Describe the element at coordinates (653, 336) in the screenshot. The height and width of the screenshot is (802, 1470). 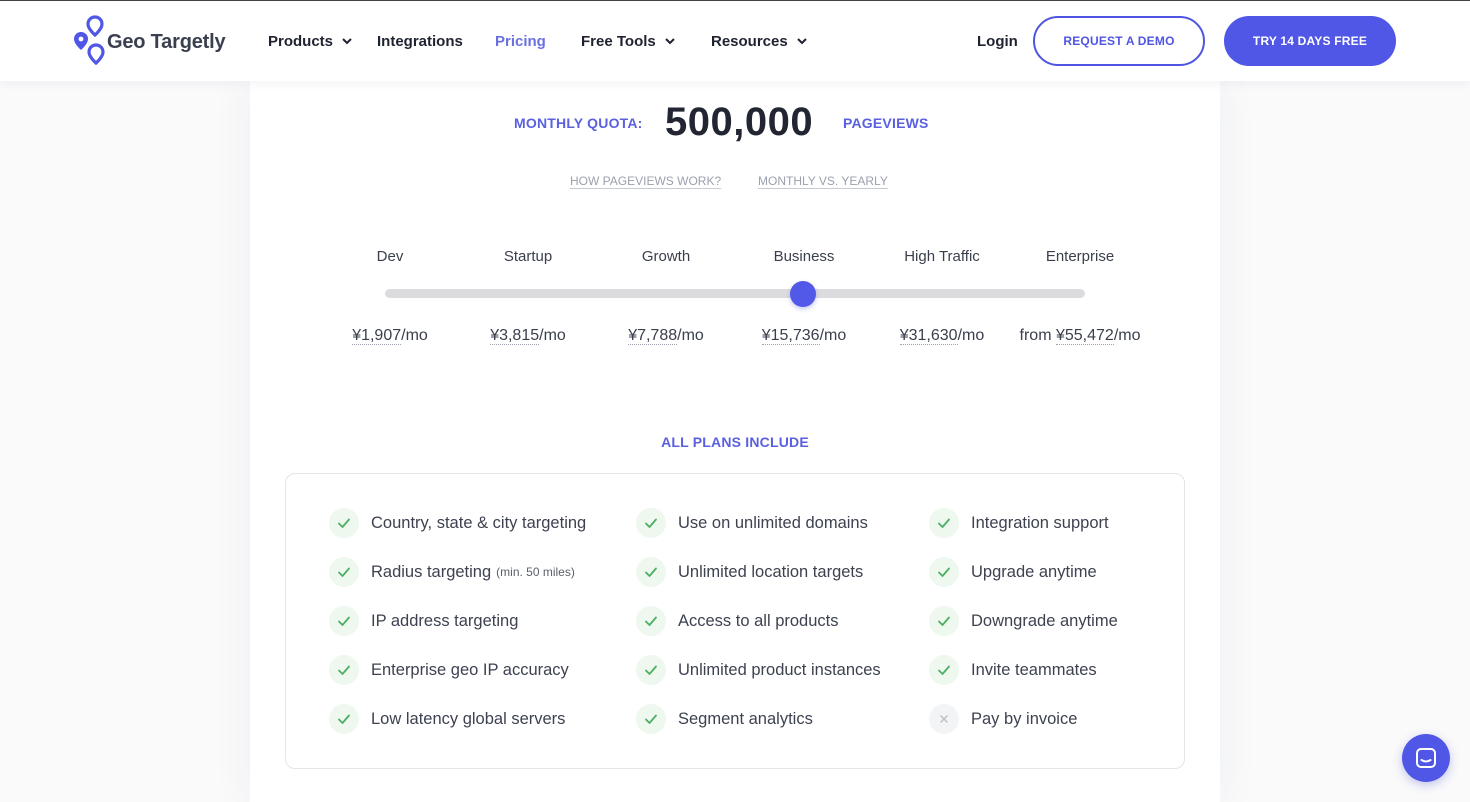
I see `price-amount: ¥7,788` at that location.